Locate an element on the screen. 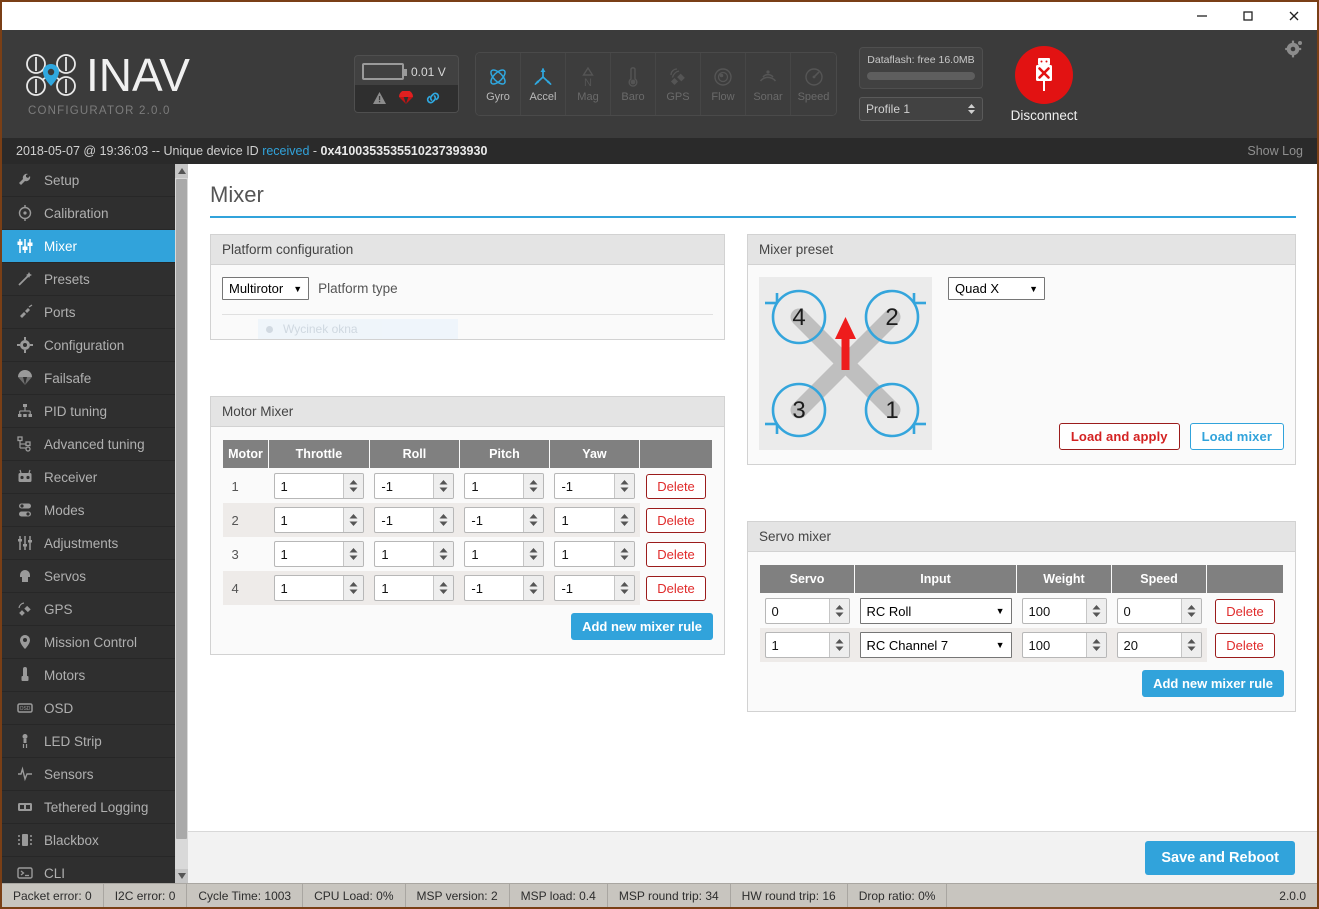  mixer-preset-select: Quad X ▼ is located at coordinates (996, 288).